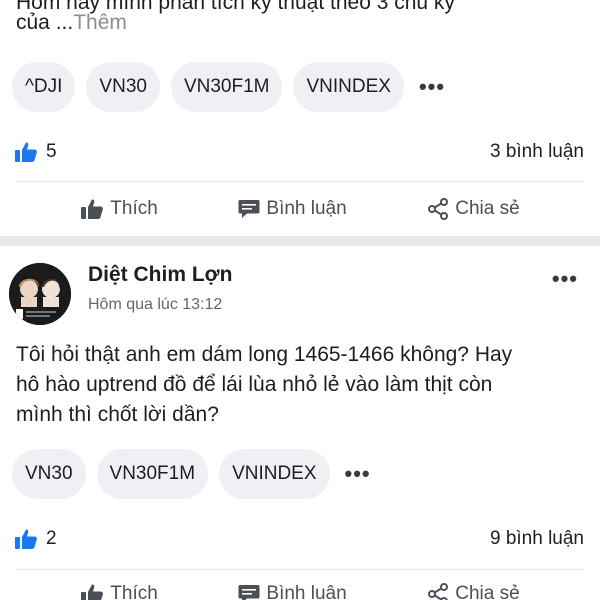 The width and height of the screenshot is (600, 600). I want to click on post1-like-summary: 5, so click(35, 152).